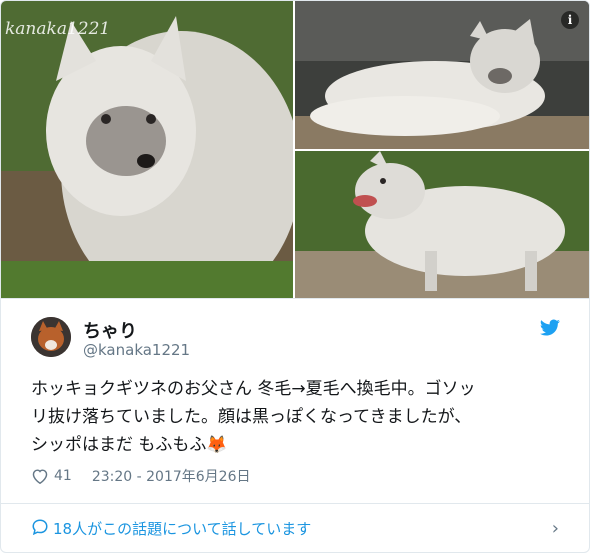  Describe the element at coordinates (251, 417) in the screenshot. I see `tweet-text-line: リ抜け落ちていました。顔は黒っぽくなってきましたが、` at that location.